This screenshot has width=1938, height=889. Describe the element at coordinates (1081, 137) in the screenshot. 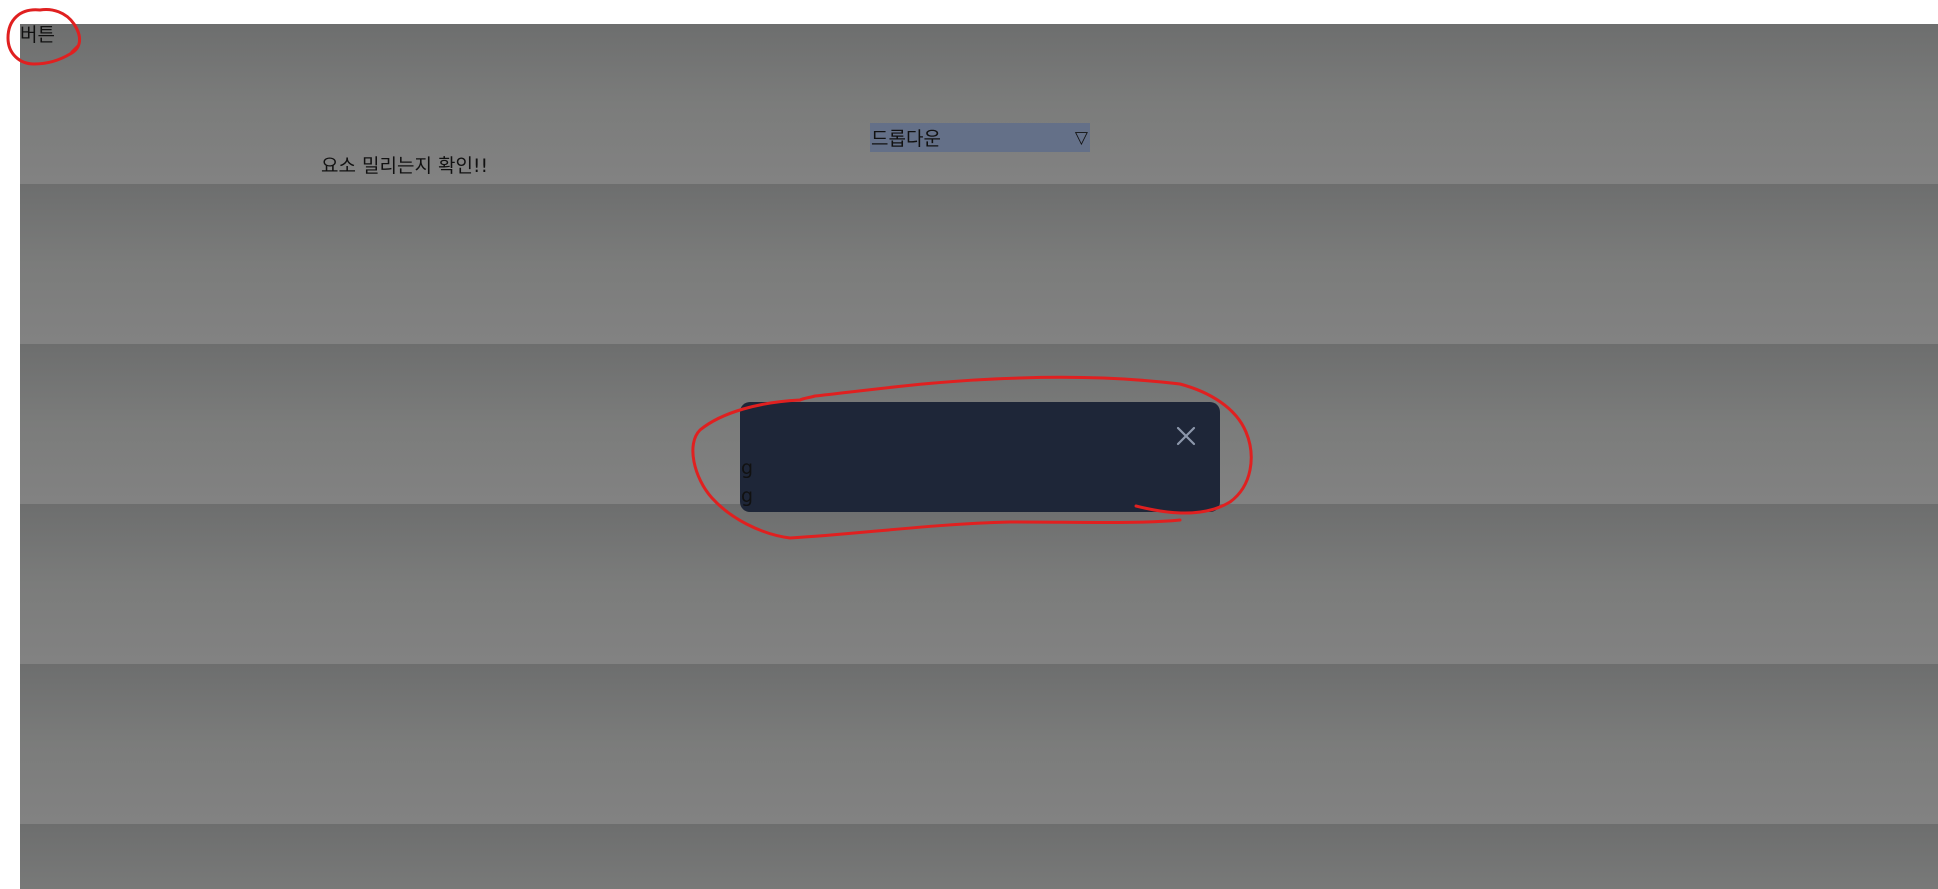

I see `dropdown-arrow-icon: ▽` at that location.